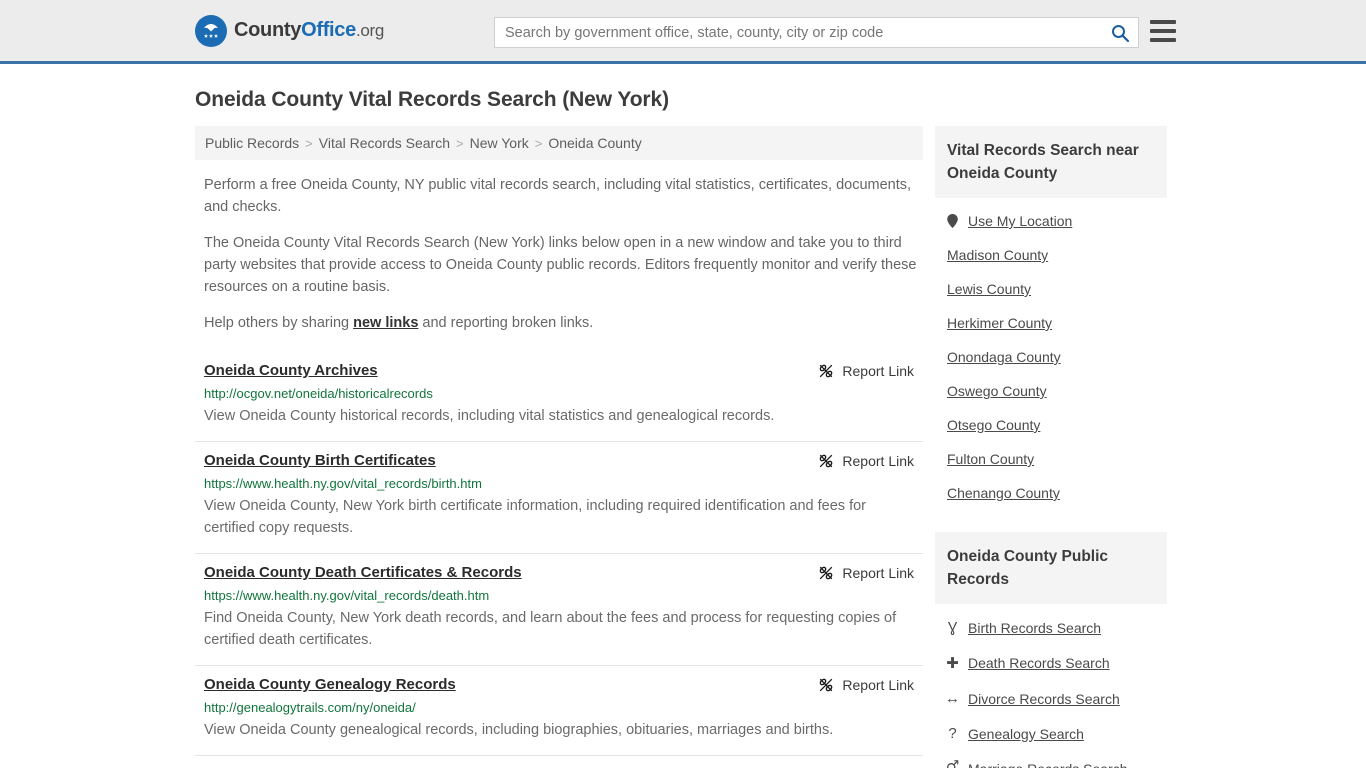 The image size is (1366, 768). I want to click on sidebar-nearby-heading: Vital Records Search near Oneida County, so click(1051, 162).